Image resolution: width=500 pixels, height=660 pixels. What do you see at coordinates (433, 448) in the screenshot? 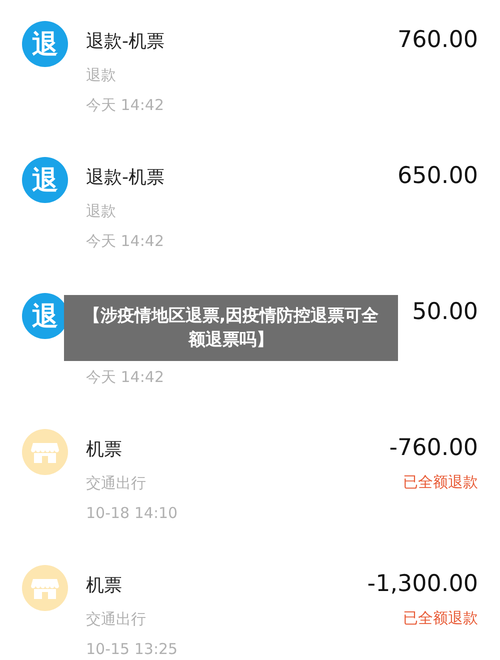
I see `transaction-amount: -760.00` at bounding box center [433, 448].